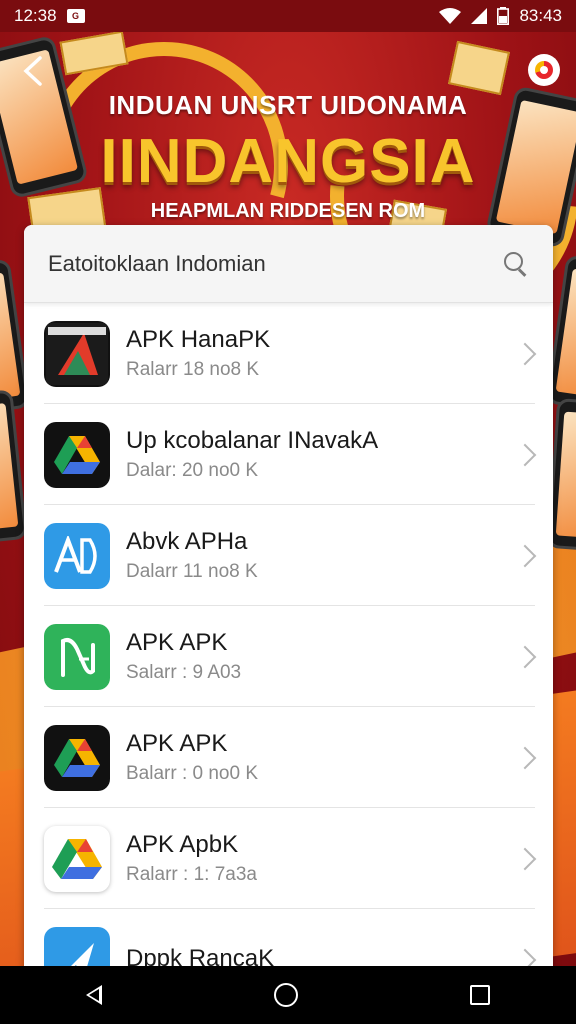 This screenshot has width=576, height=1024. What do you see at coordinates (184, 672) in the screenshot?
I see `list-item-subtitle: Salarr : 9 A03` at bounding box center [184, 672].